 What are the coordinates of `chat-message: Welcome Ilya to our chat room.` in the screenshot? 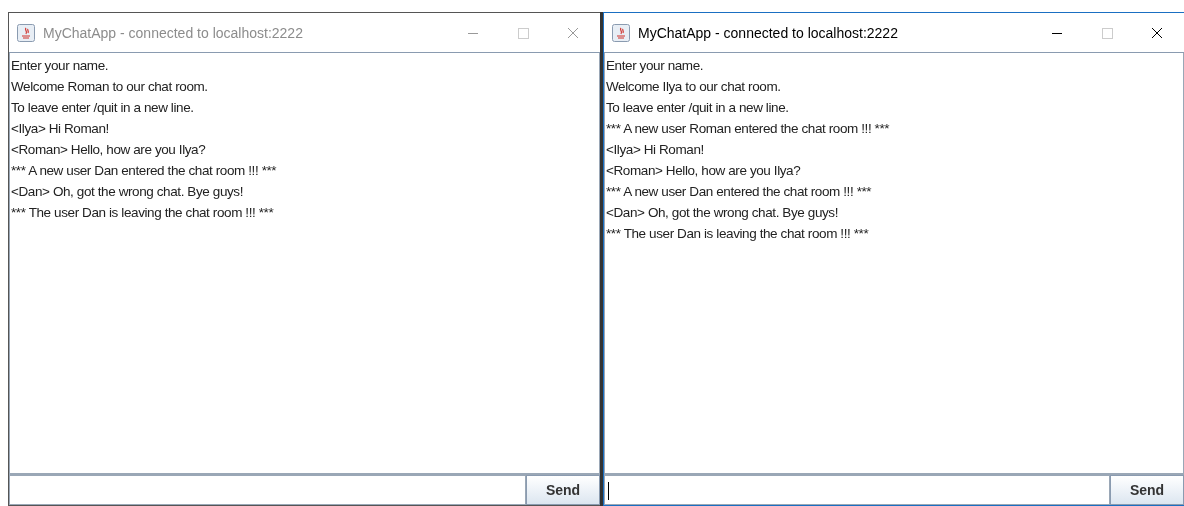 It's located at (694, 87).